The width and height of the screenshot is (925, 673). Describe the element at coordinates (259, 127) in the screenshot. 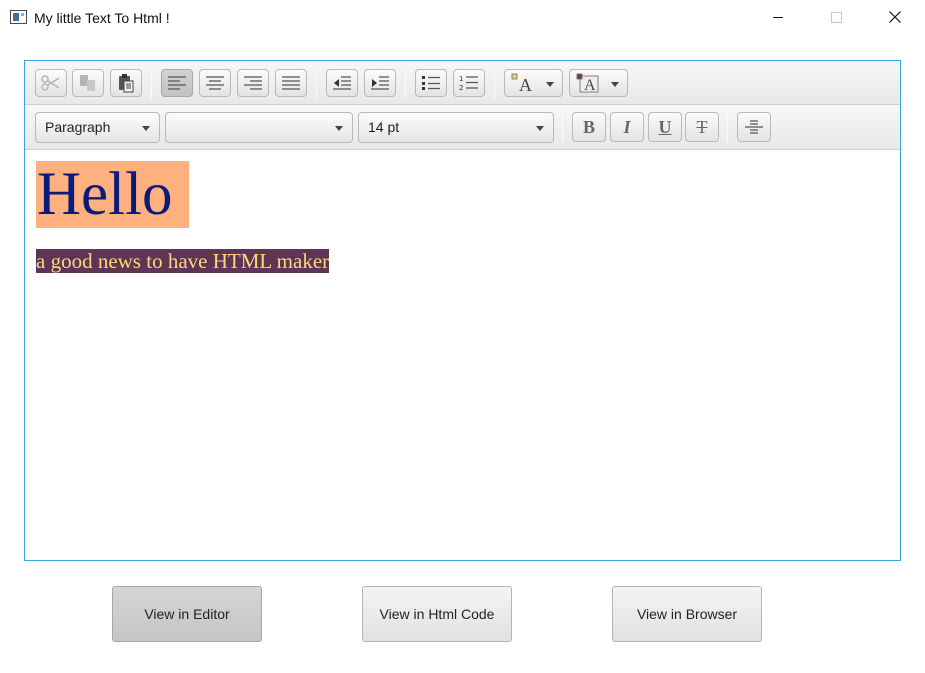

I see `font-family-select` at that location.